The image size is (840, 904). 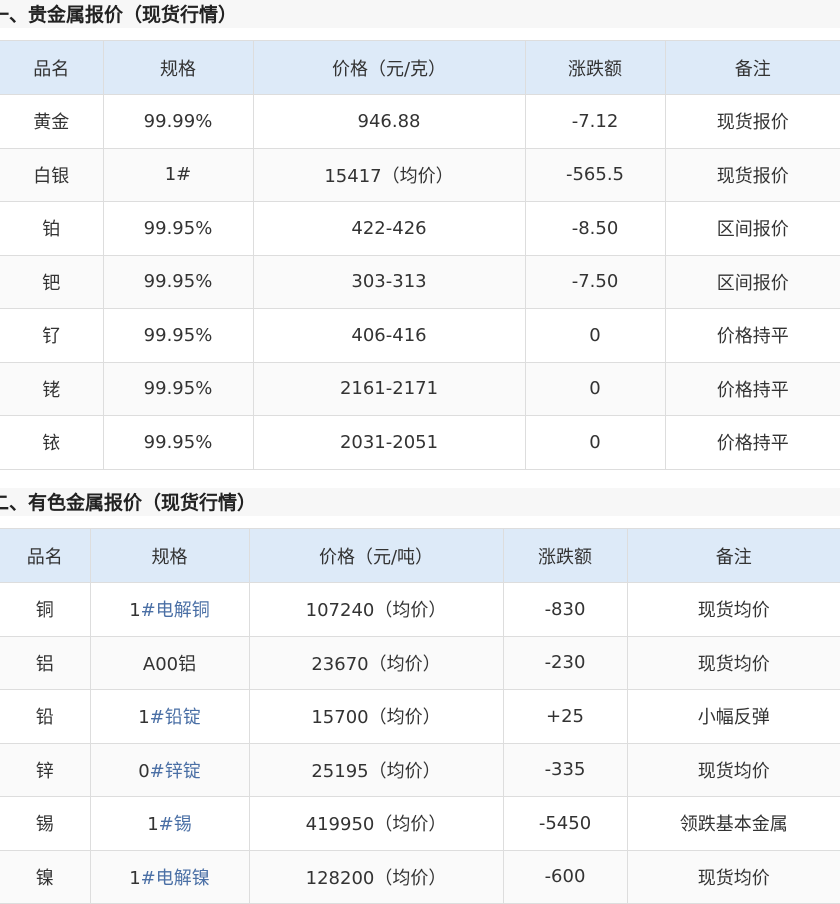 What do you see at coordinates (752, 281) in the screenshot?
I see `cell-note: 区间报价` at bounding box center [752, 281].